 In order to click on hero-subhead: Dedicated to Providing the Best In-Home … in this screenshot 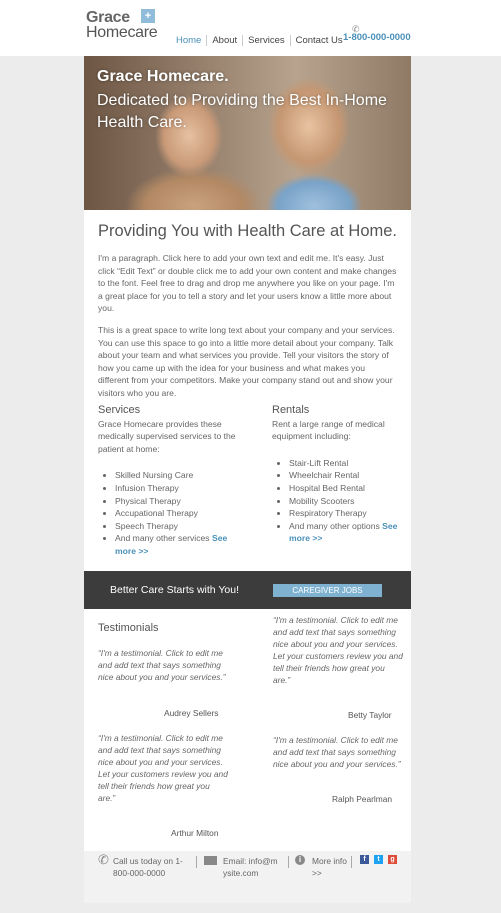, I will do `click(242, 111)`.